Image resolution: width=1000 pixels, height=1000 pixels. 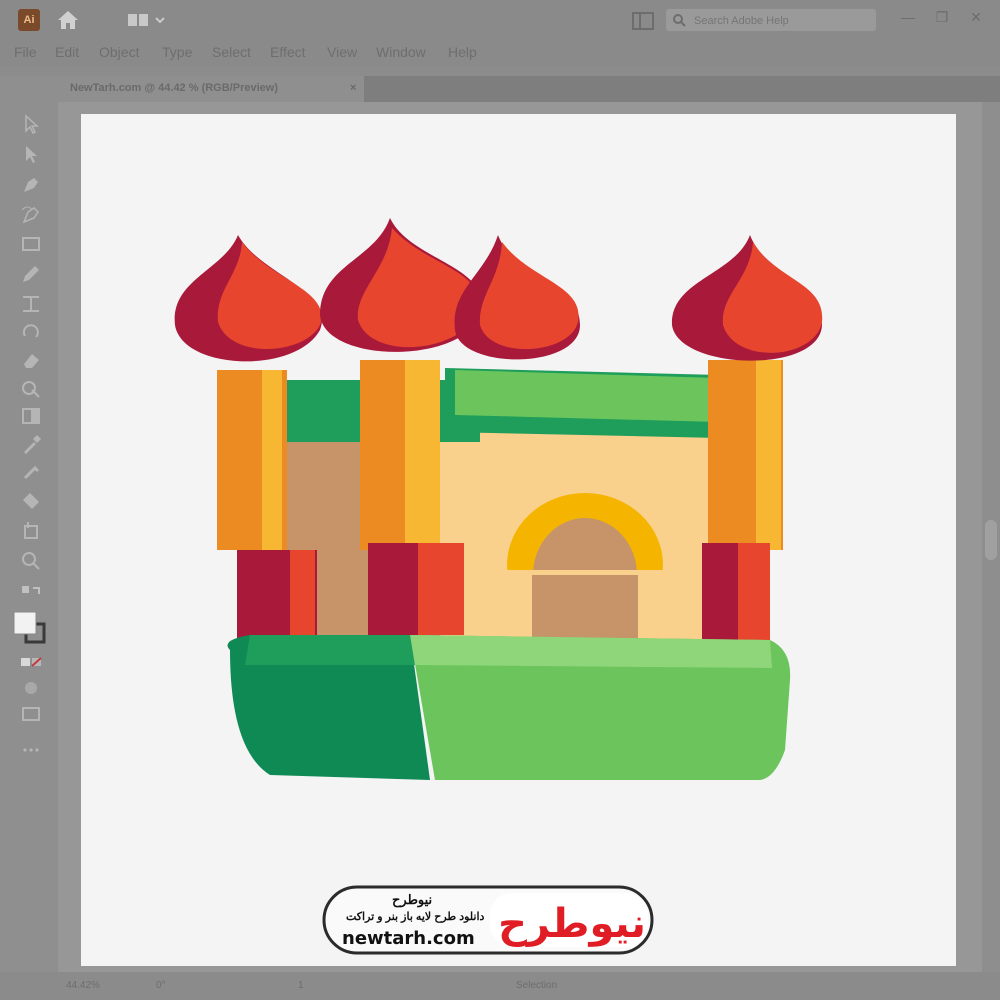 What do you see at coordinates (31, 360) in the screenshot?
I see `eraser-tool-icon` at bounding box center [31, 360].